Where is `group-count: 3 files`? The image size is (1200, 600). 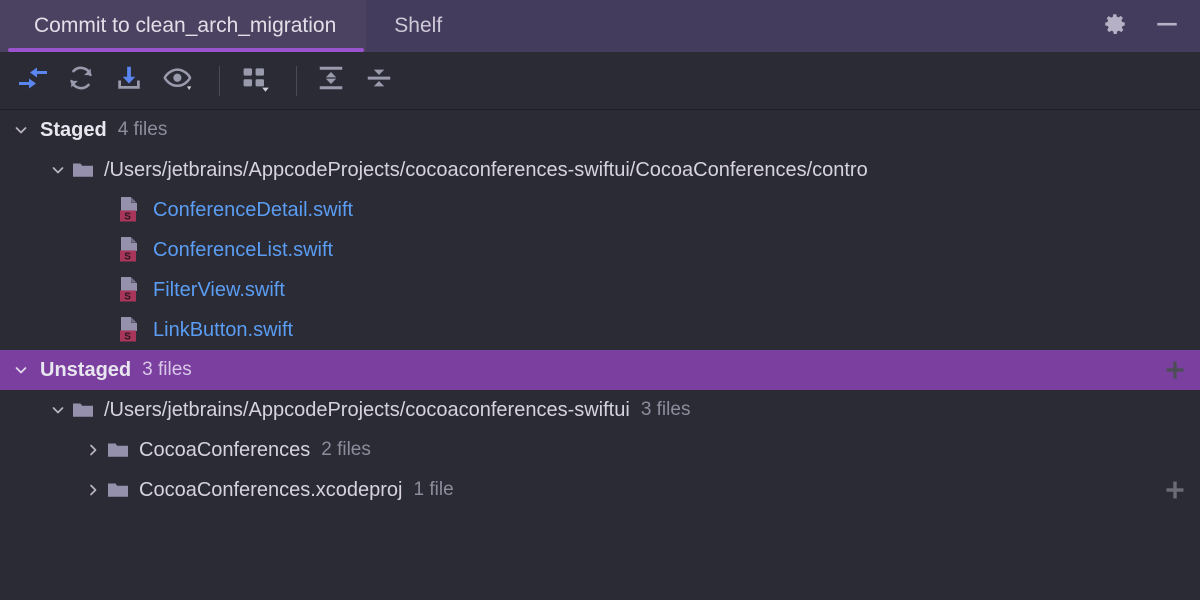
group-count: 3 files is located at coordinates (167, 369).